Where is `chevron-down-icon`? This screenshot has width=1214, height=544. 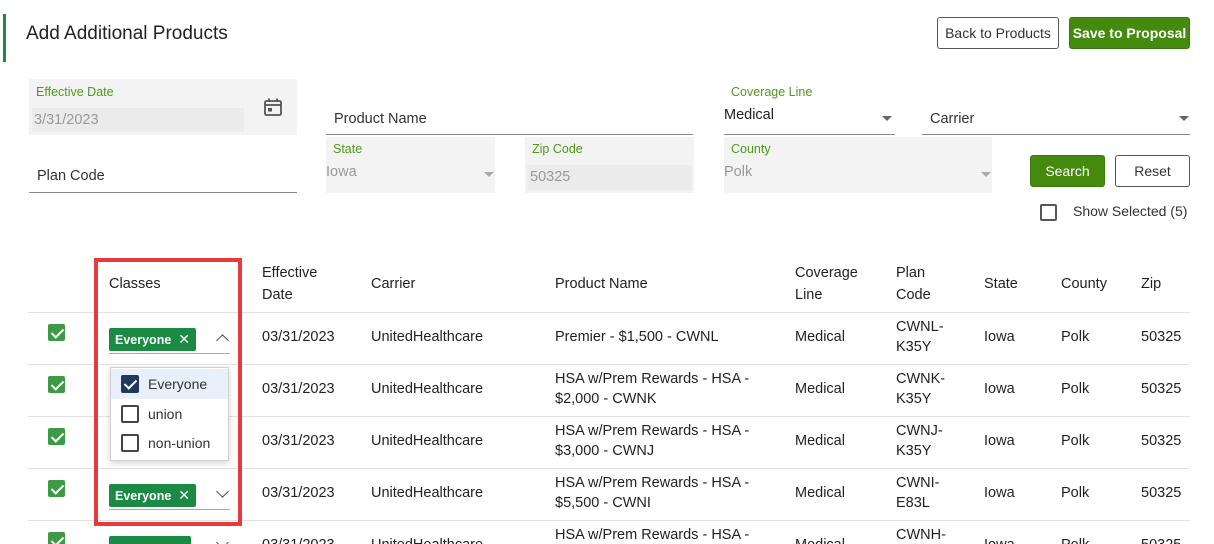 chevron-down-icon is located at coordinates (222, 540).